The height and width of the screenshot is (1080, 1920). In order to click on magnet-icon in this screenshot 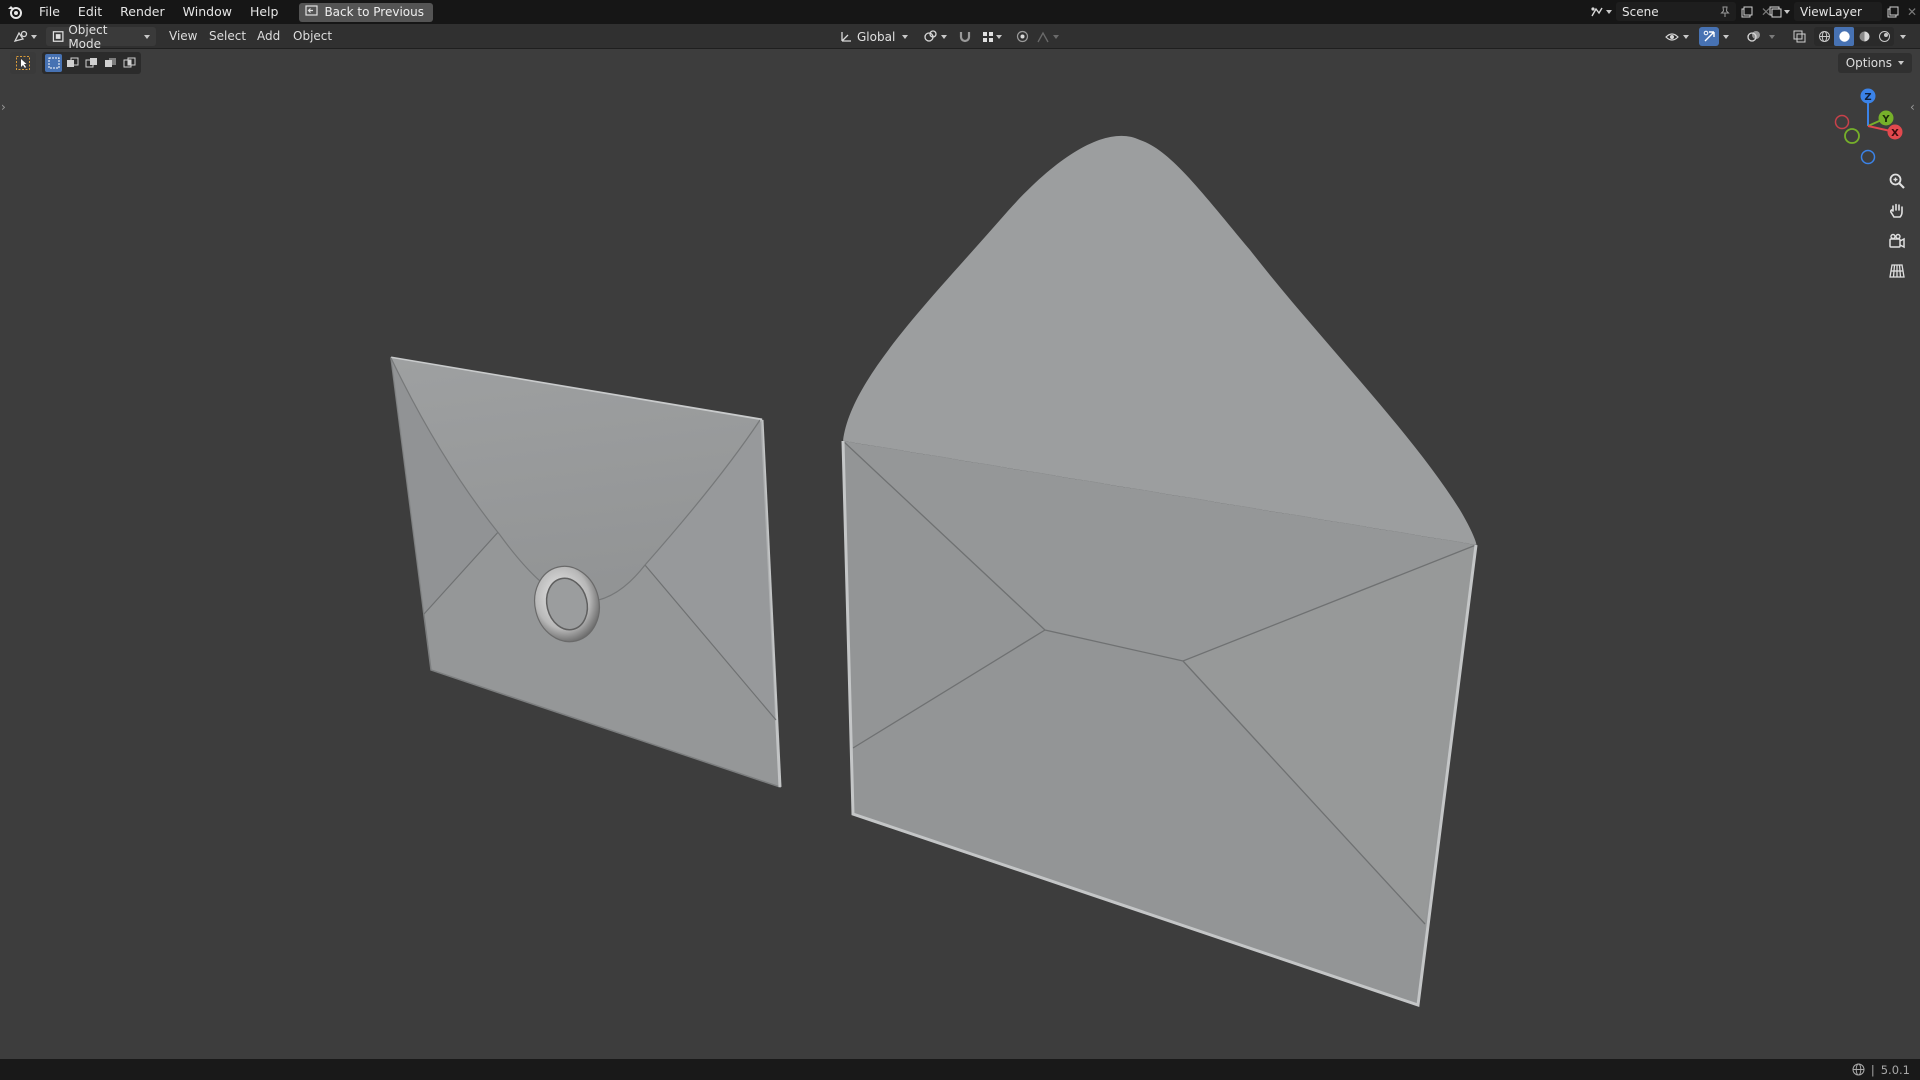, I will do `click(965, 37)`.